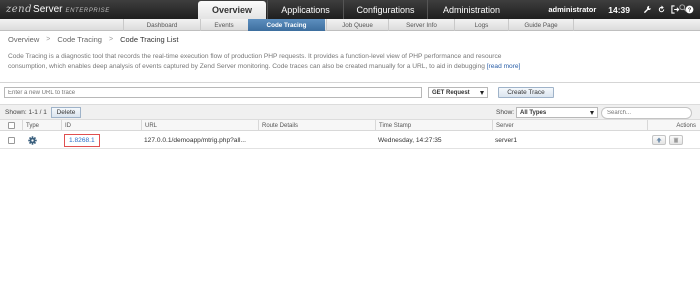  I want to click on nav-applications: Applications, so click(305, 9).